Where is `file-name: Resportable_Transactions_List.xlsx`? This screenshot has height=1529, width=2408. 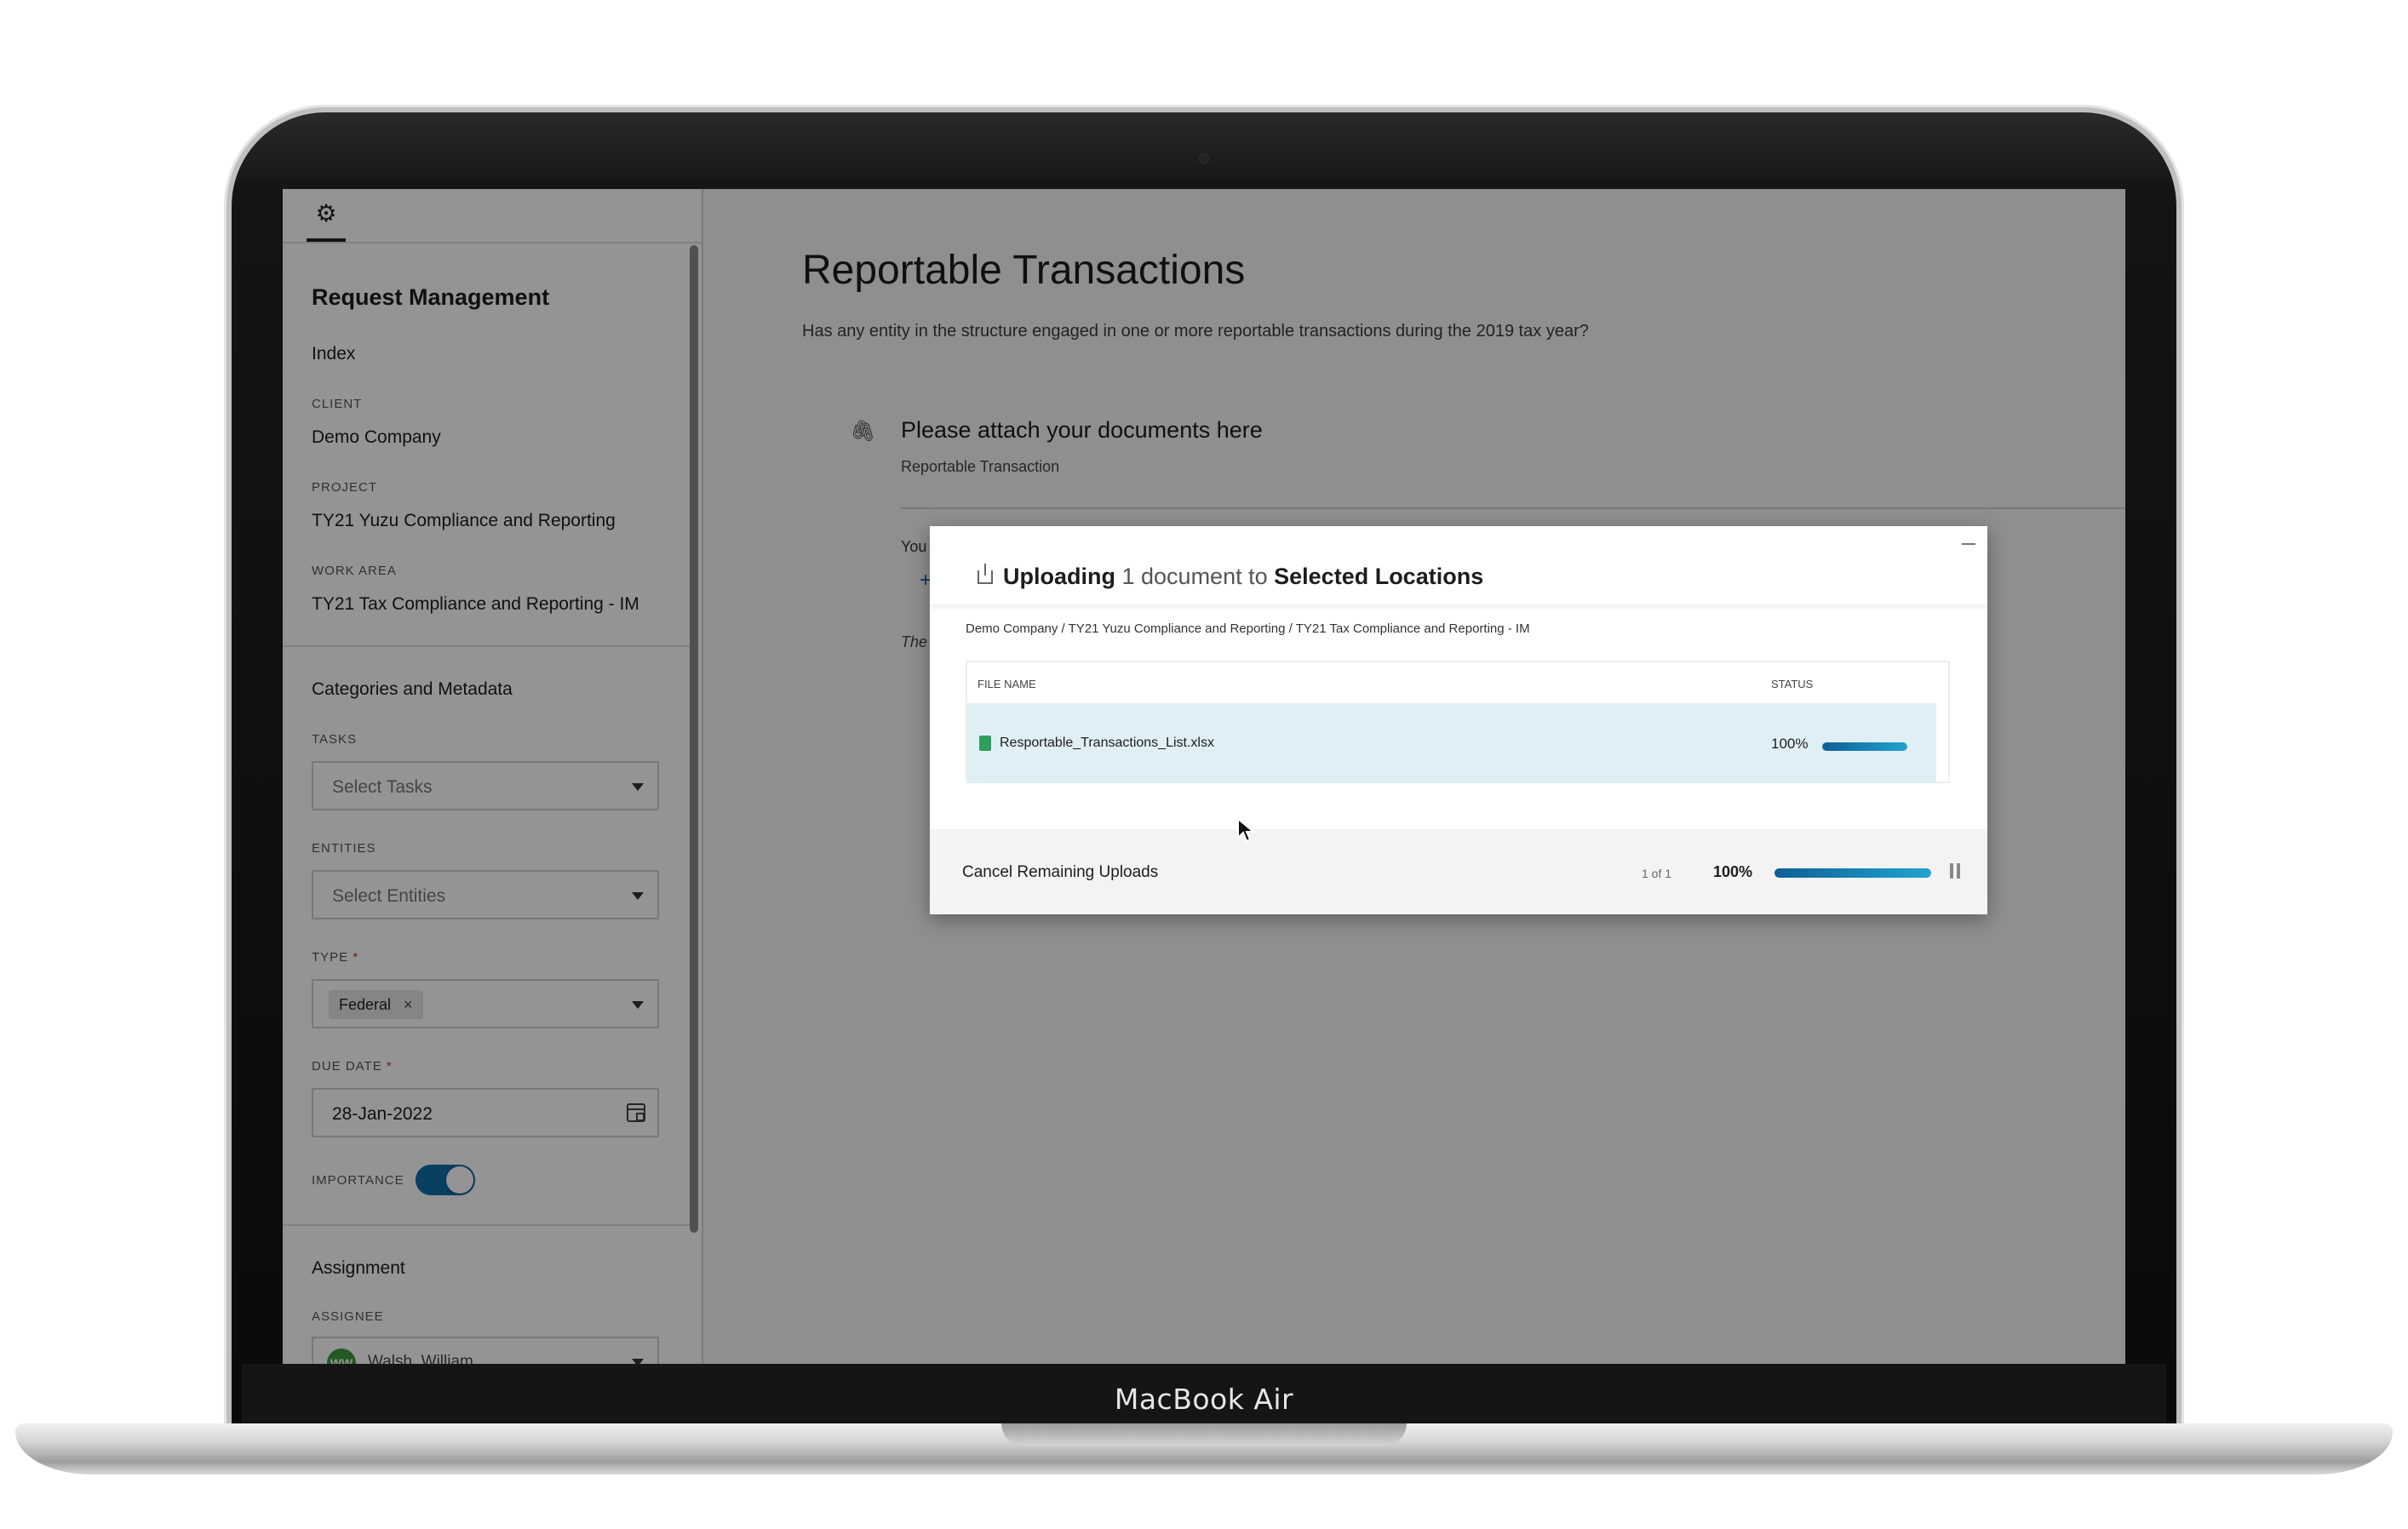 file-name: Resportable_Transactions_List.xlsx is located at coordinates (1107, 743).